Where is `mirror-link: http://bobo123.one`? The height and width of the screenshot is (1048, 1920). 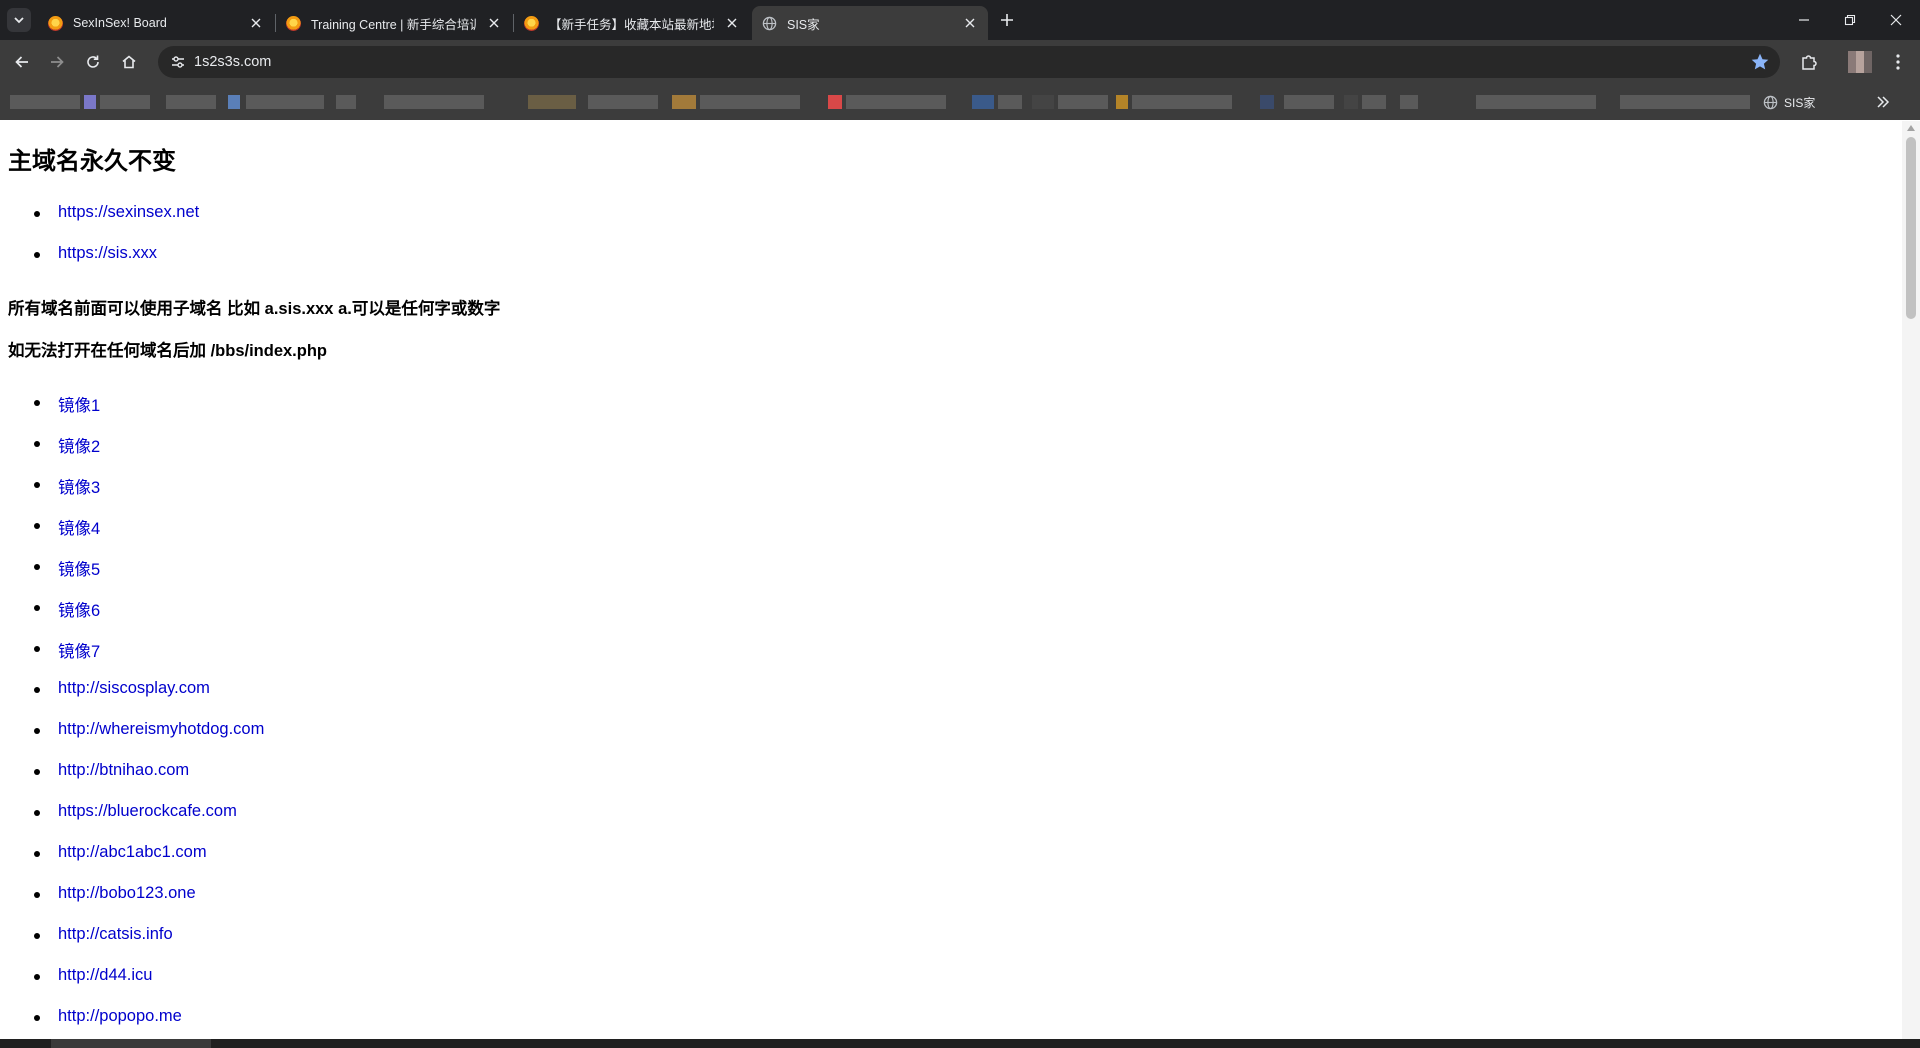
mirror-link: http://bobo123.one is located at coordinates (127, 893).